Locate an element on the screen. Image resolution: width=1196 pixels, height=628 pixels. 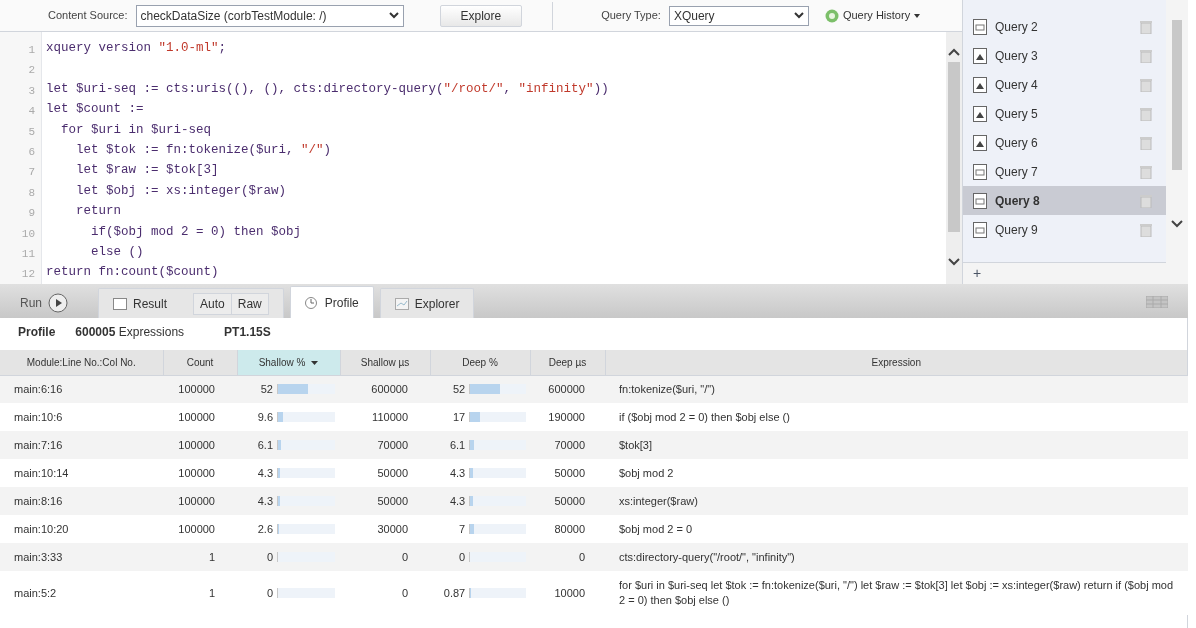
line-number: 8 is located at coordinates (31, 192).